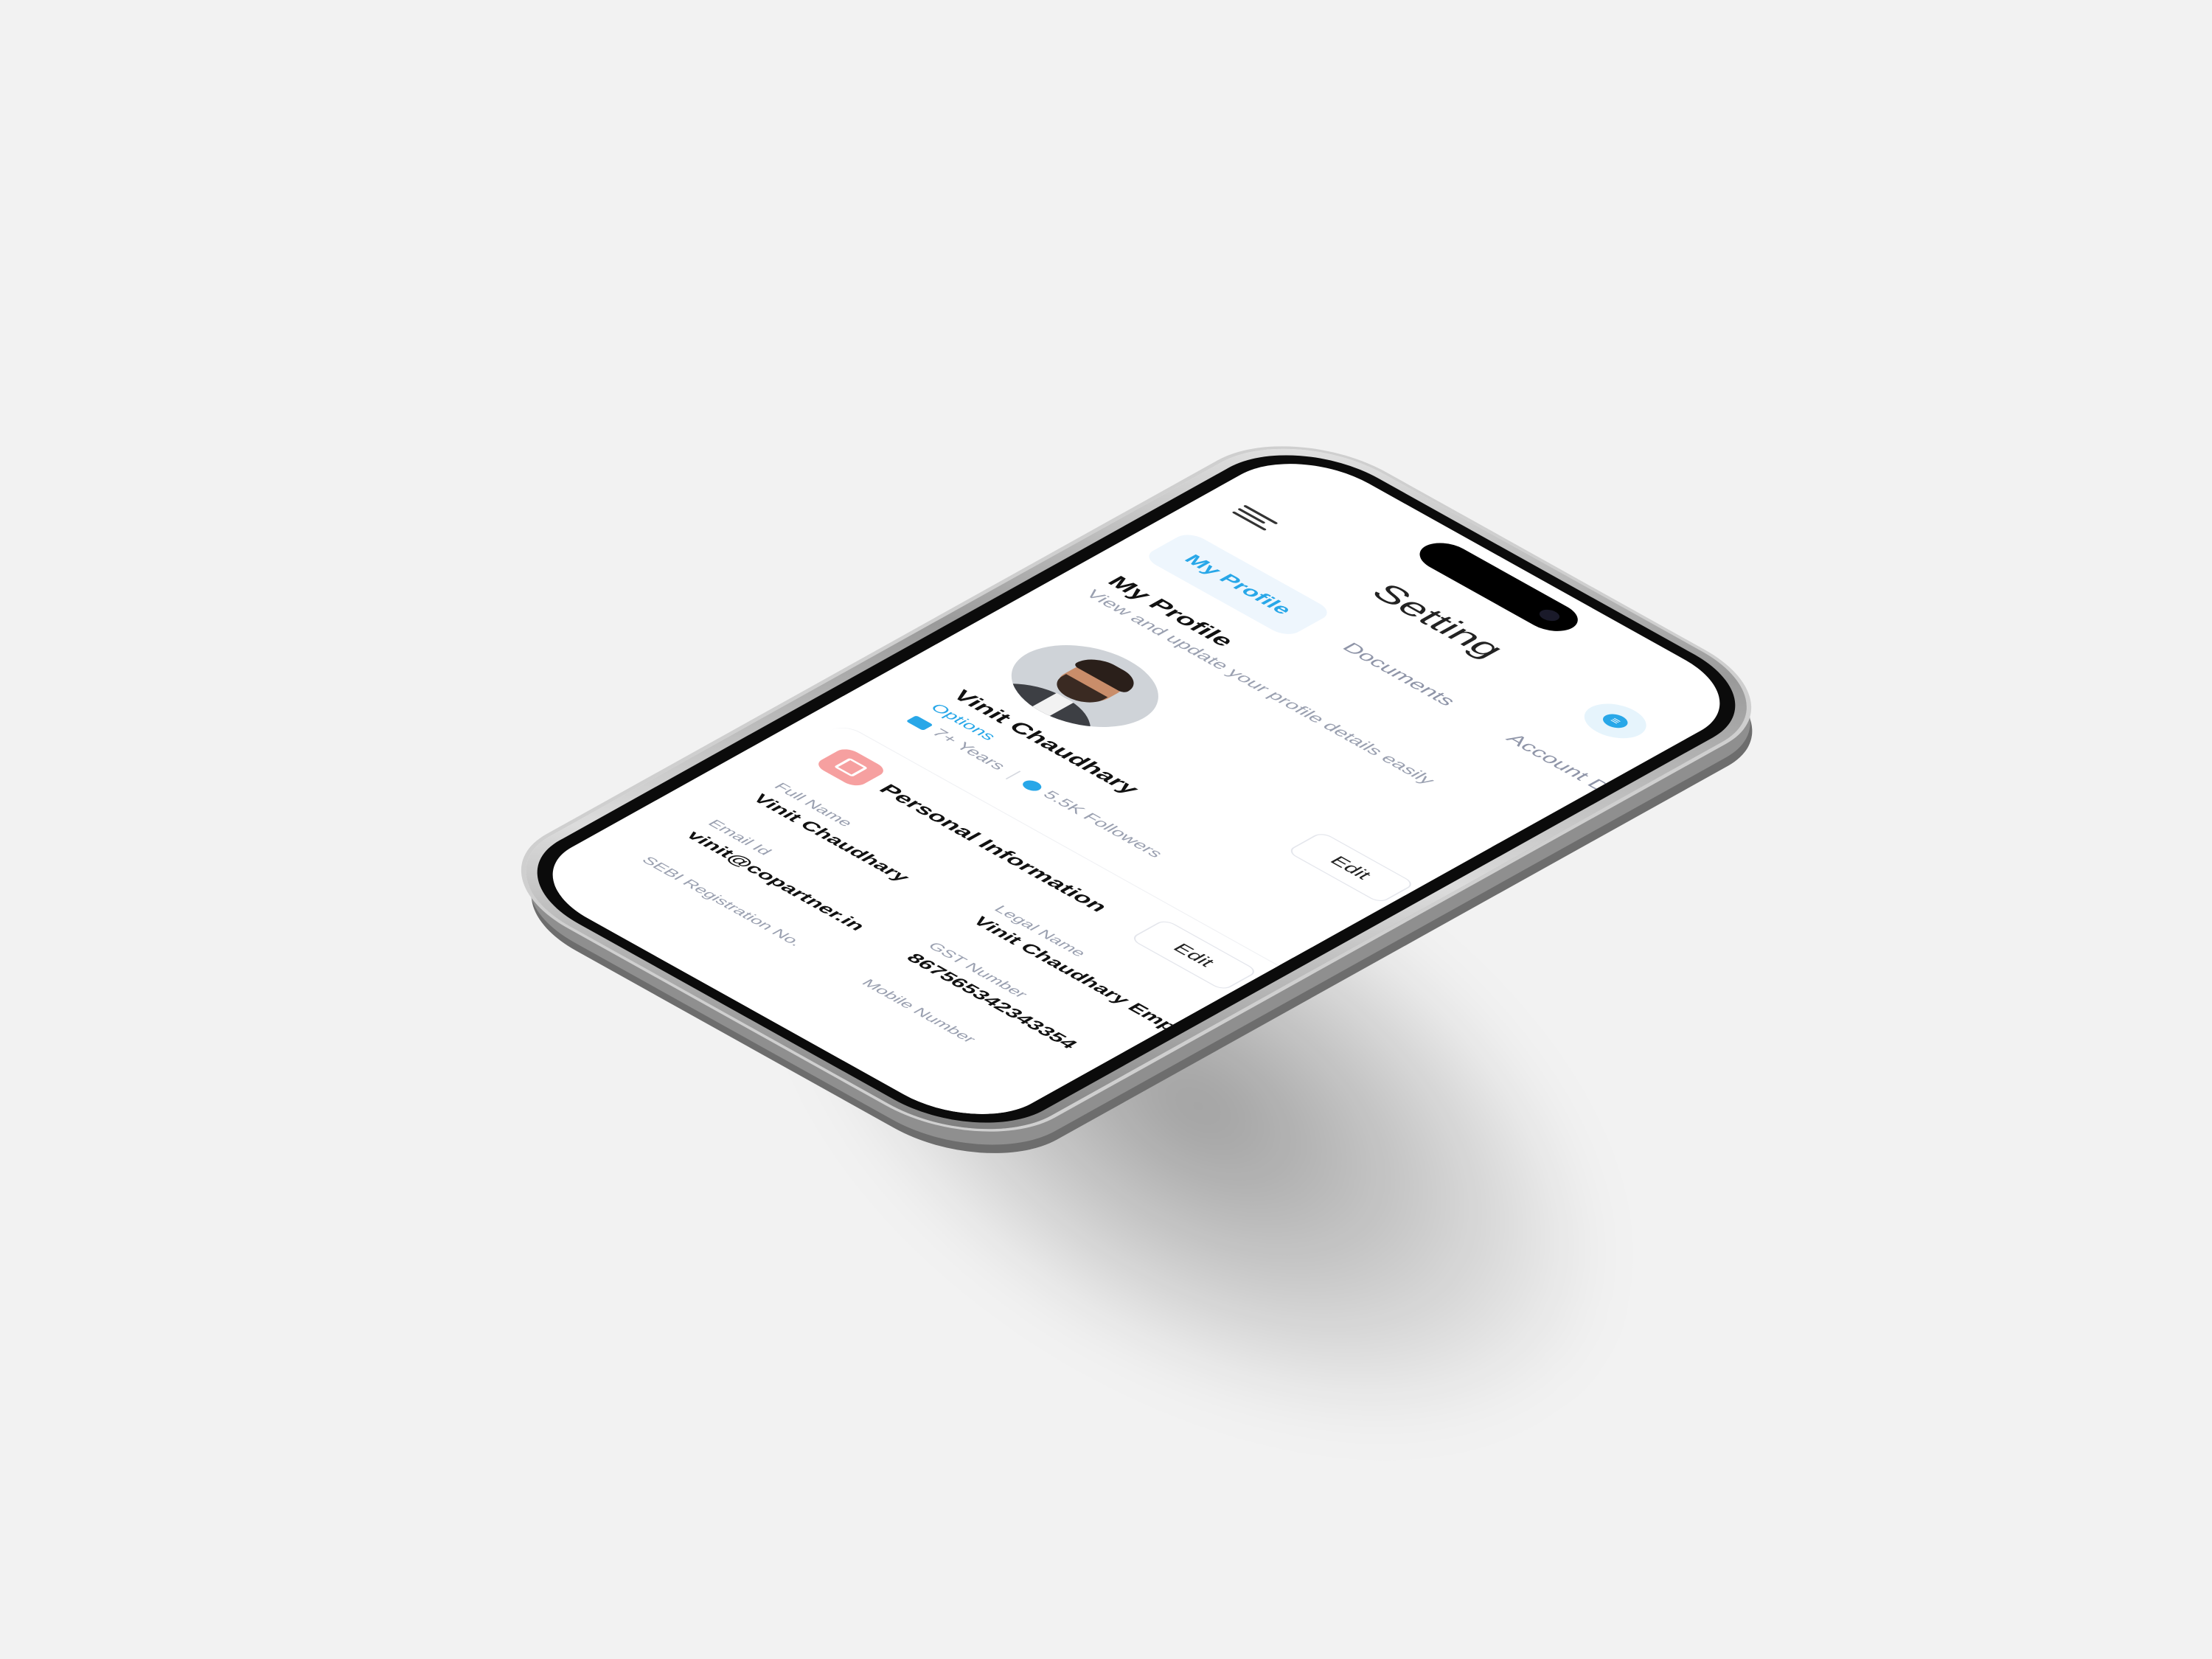  Describe the element at coordinates (1194, 955) in the screenshot. I see `edit-personal-info-button: Edit` at that location.